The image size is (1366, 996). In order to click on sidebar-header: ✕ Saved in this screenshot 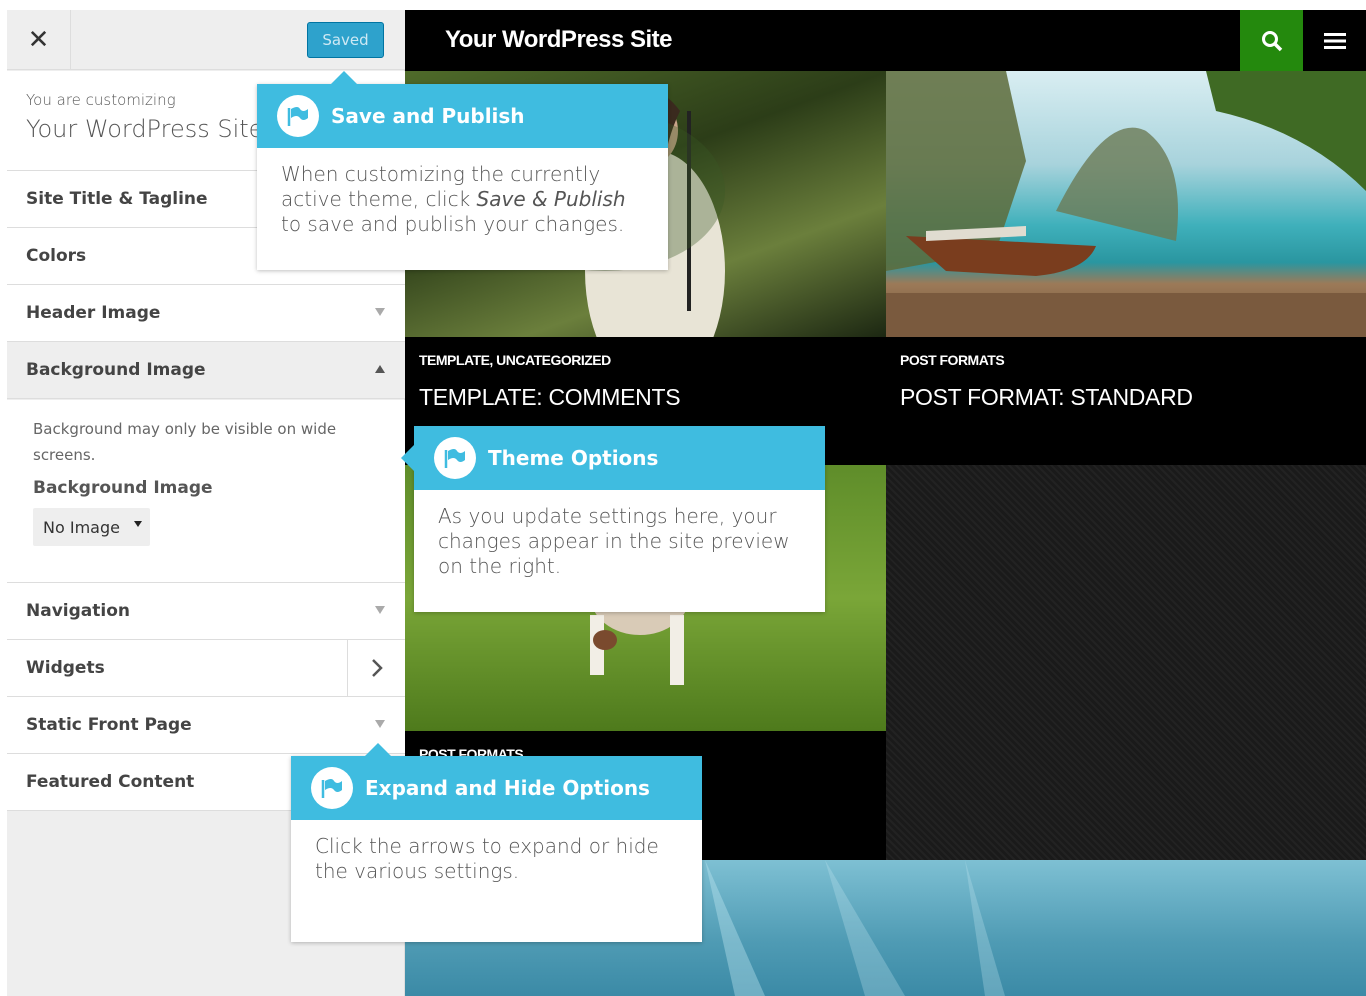, I will do `click(206, 40)`.